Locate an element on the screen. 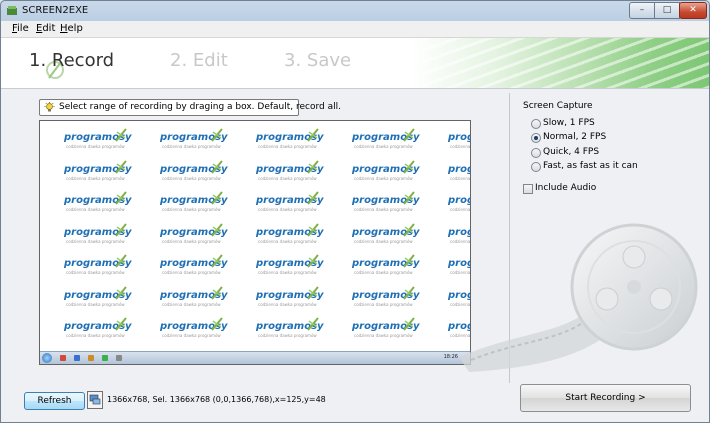  radio-label: Normal, 2 FPS is located at coordinates (575, 137).